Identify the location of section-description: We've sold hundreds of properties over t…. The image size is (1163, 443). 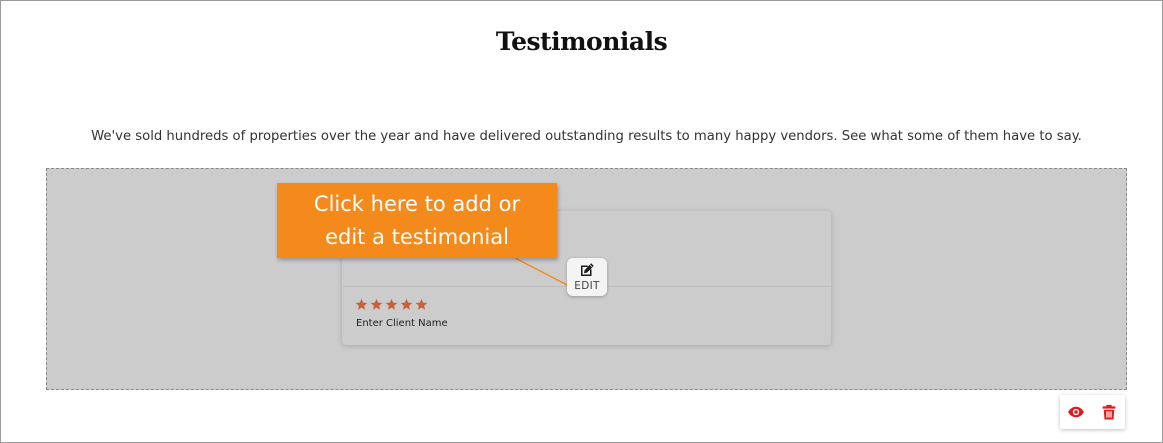
(586, 136).